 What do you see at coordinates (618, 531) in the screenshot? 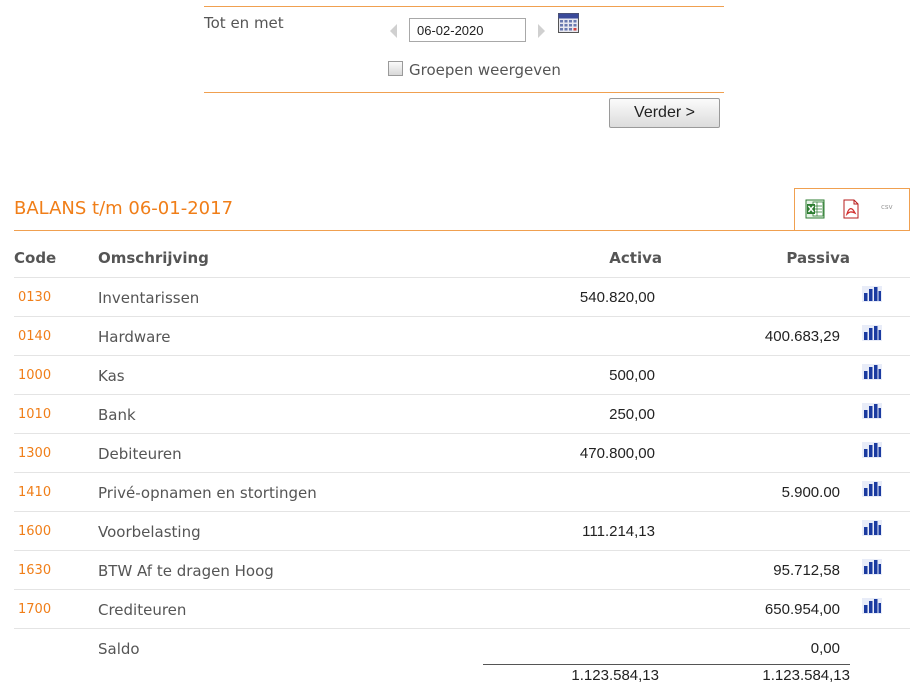
I see `activa-value: 111.214,13` at bounding box center [618, 531].